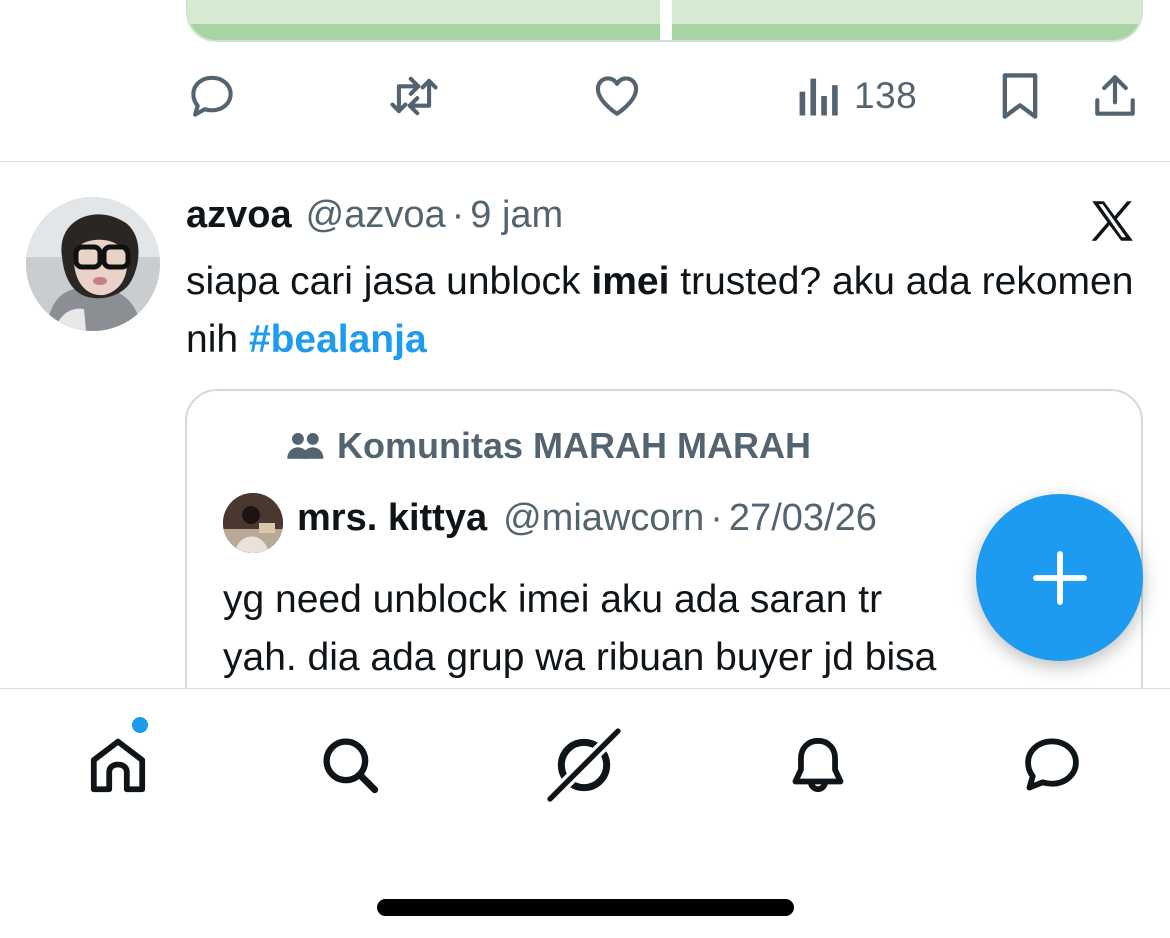 The image size is (1170, 938). I want to click on messages-icon, so click(1052, 764).